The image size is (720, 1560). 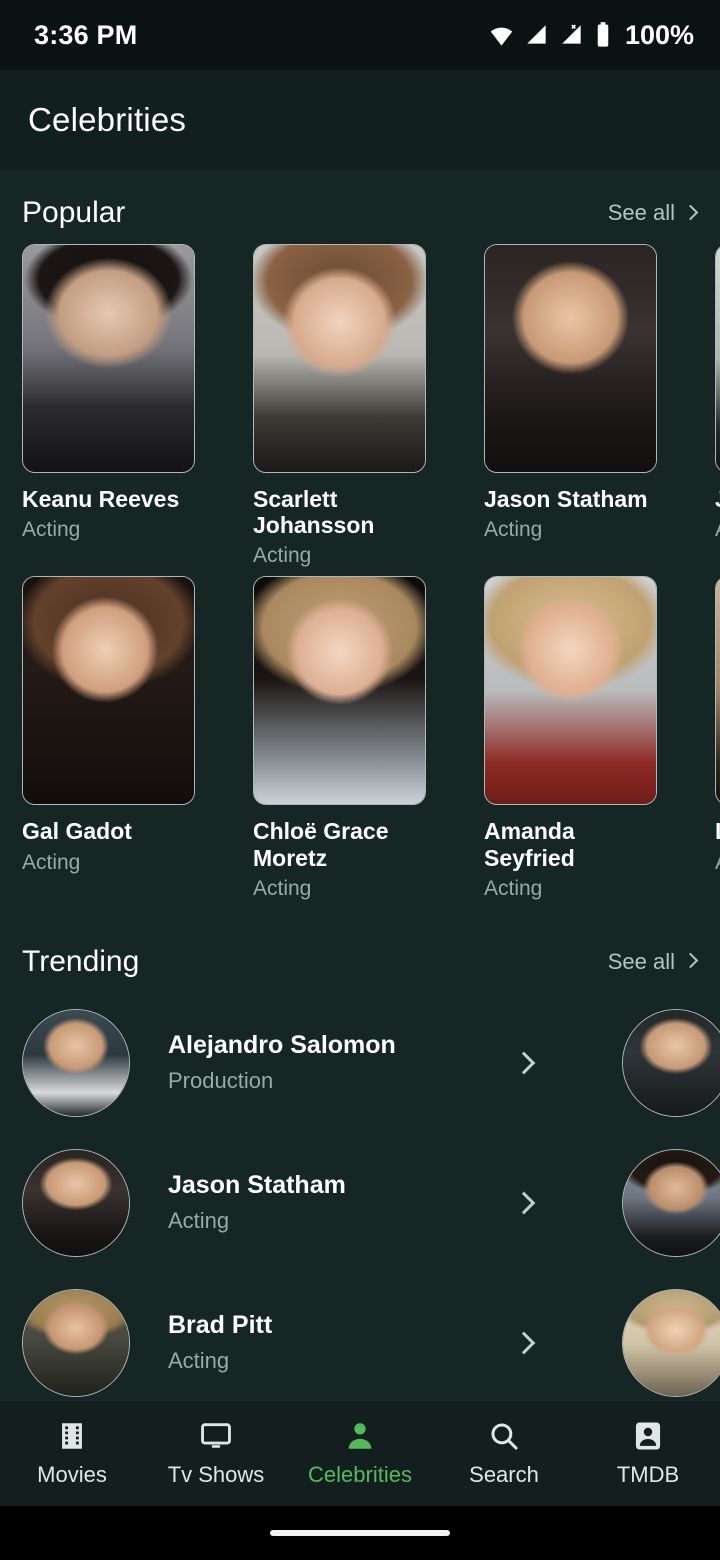 I want to click on popular-see-all-label: See all, so click(x=641, y=212).